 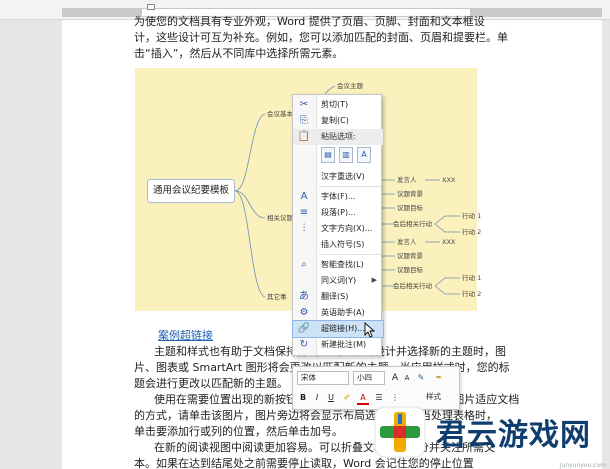 I want to click on clipboard-icon: 📋, so click(x=304, y=136).